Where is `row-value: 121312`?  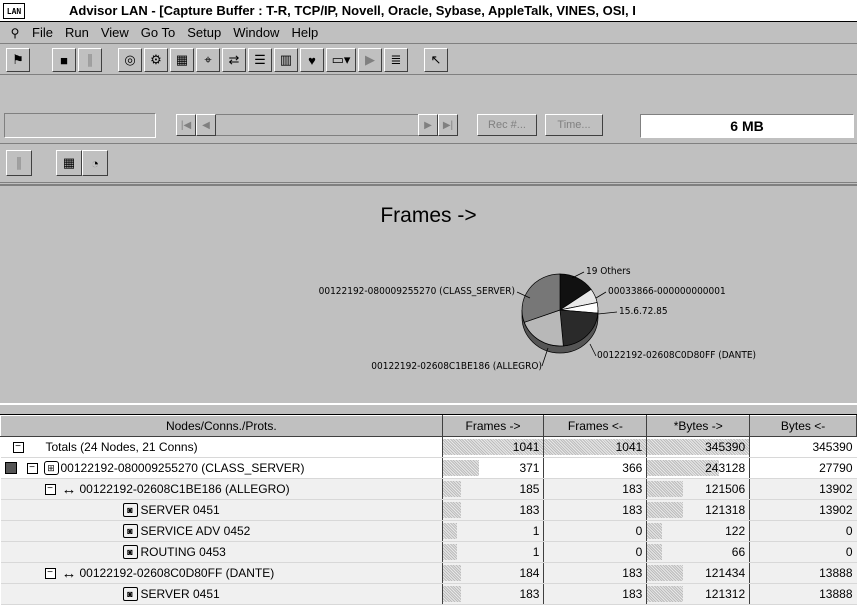
row-value: 121312 is located at coordinates (725, 594).